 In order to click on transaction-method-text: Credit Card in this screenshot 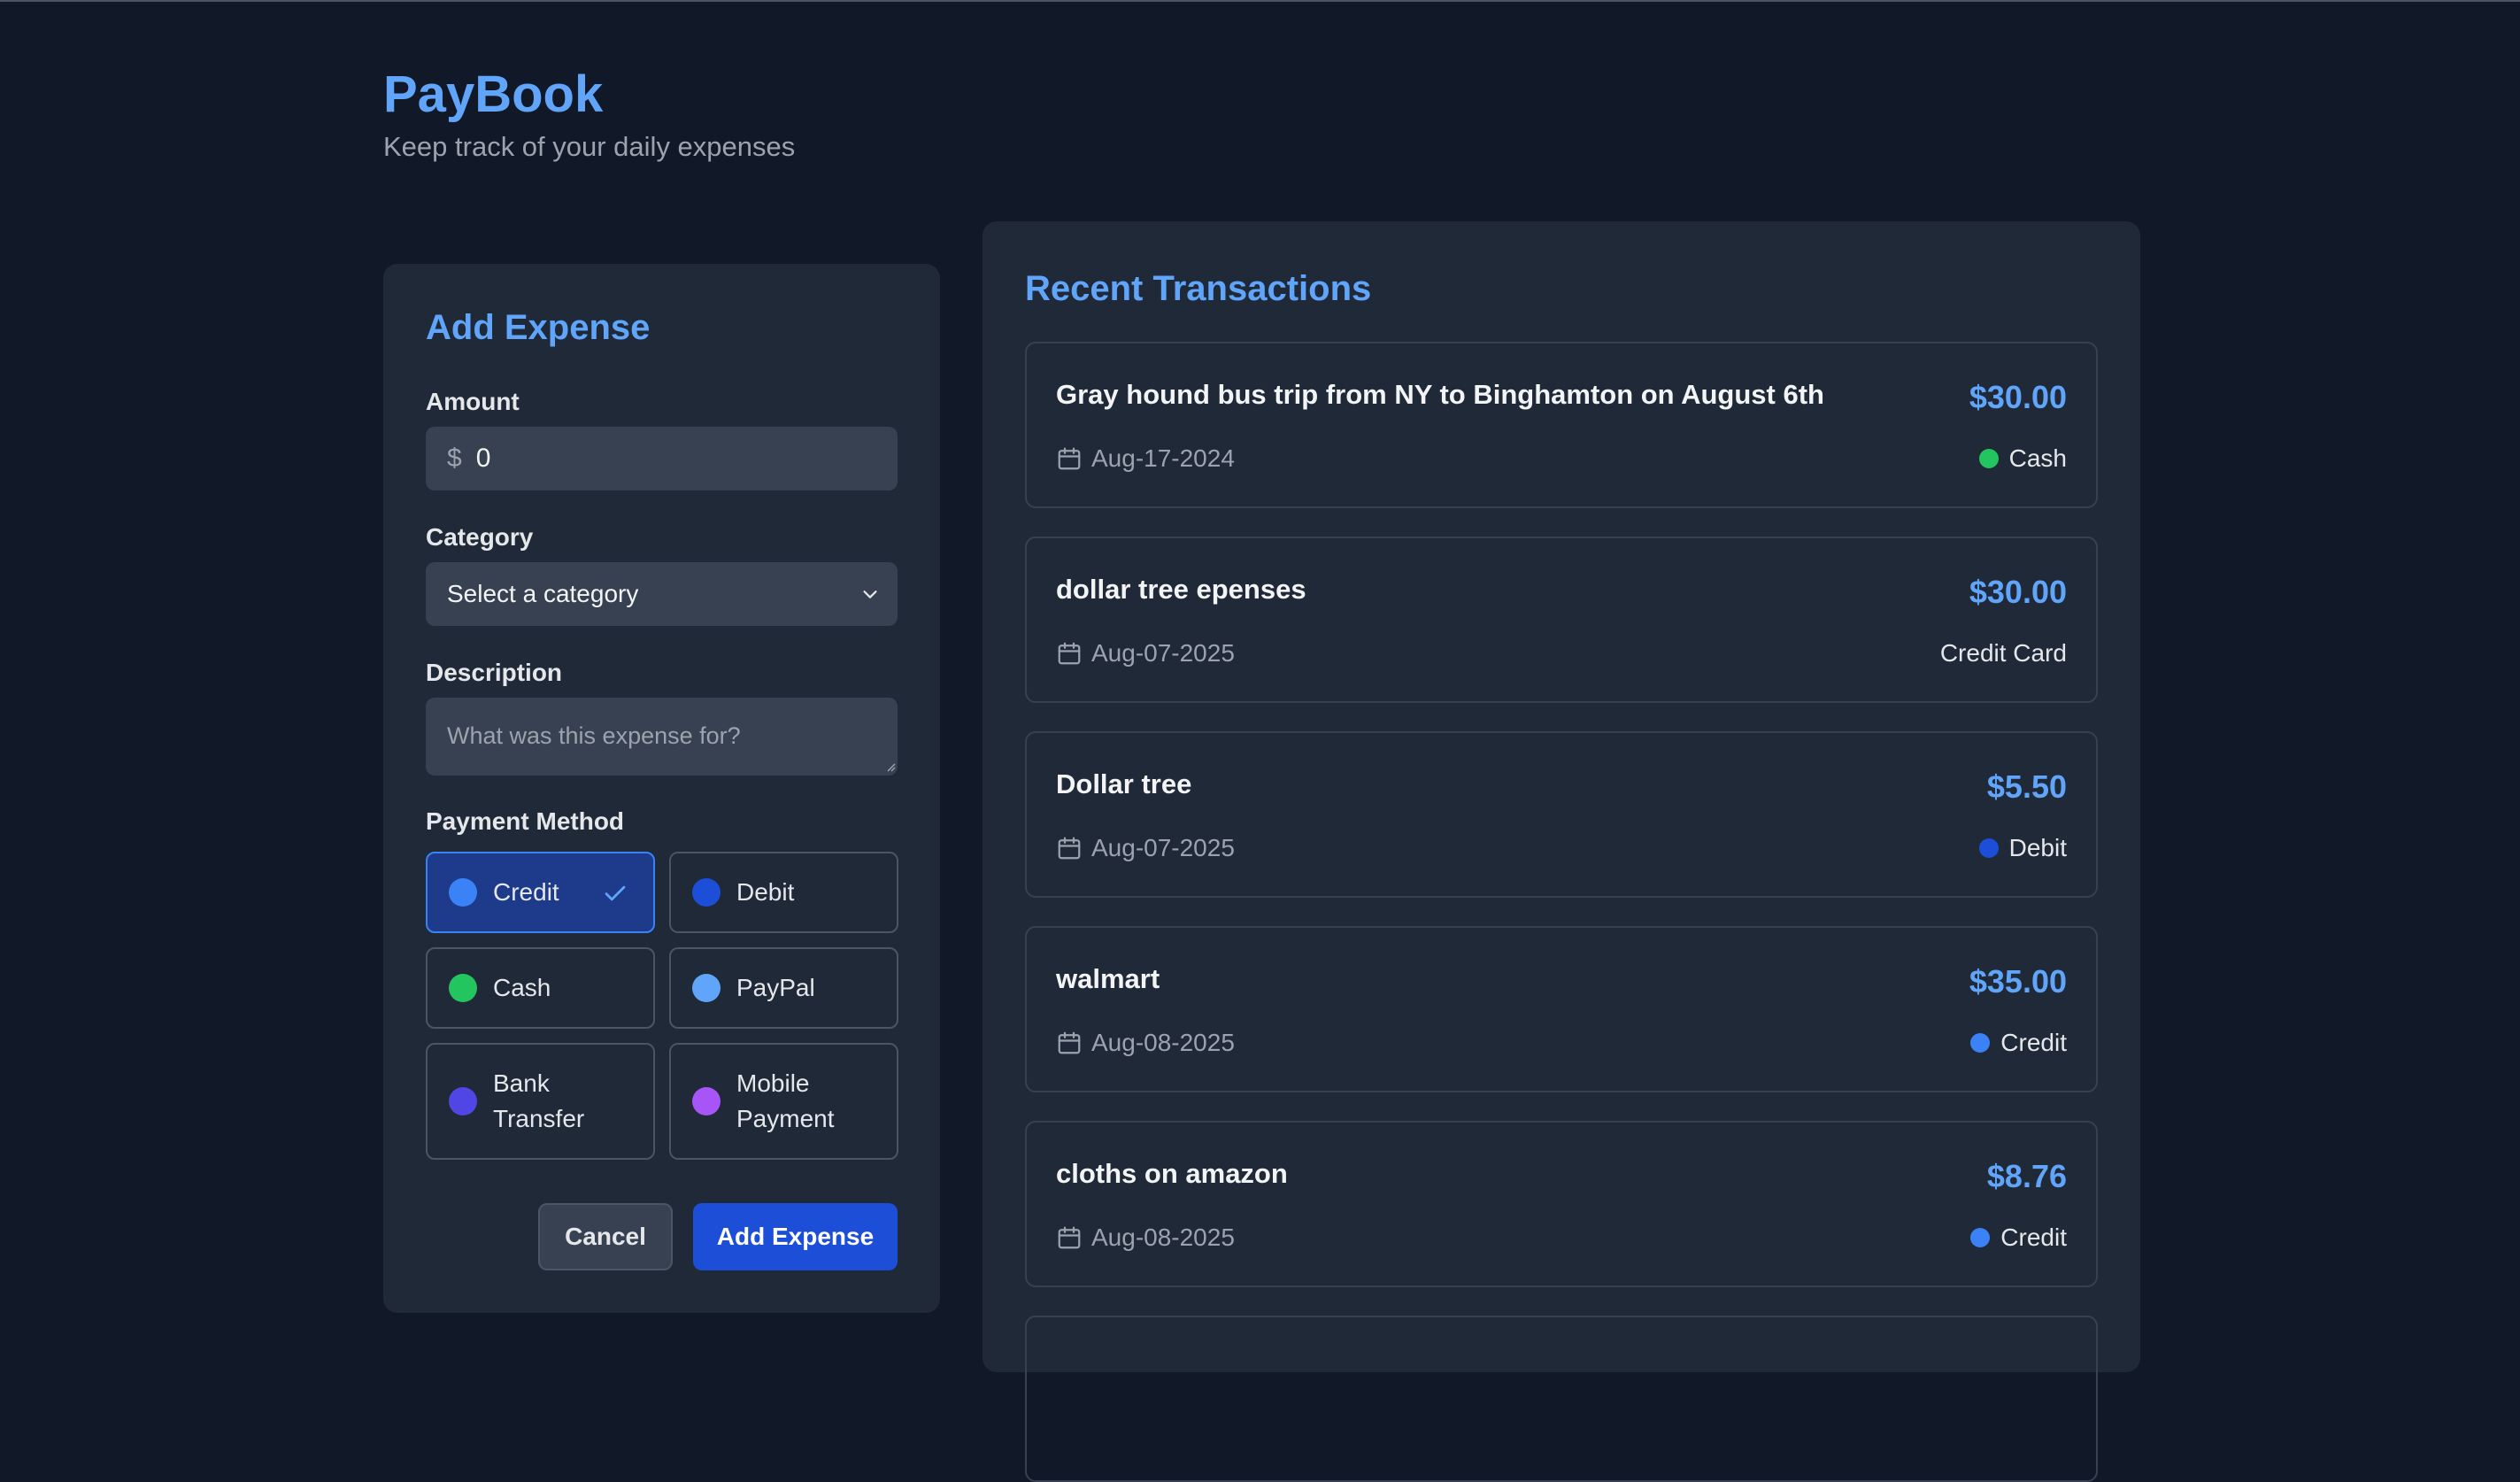, I will do `click(2003, 653)`.